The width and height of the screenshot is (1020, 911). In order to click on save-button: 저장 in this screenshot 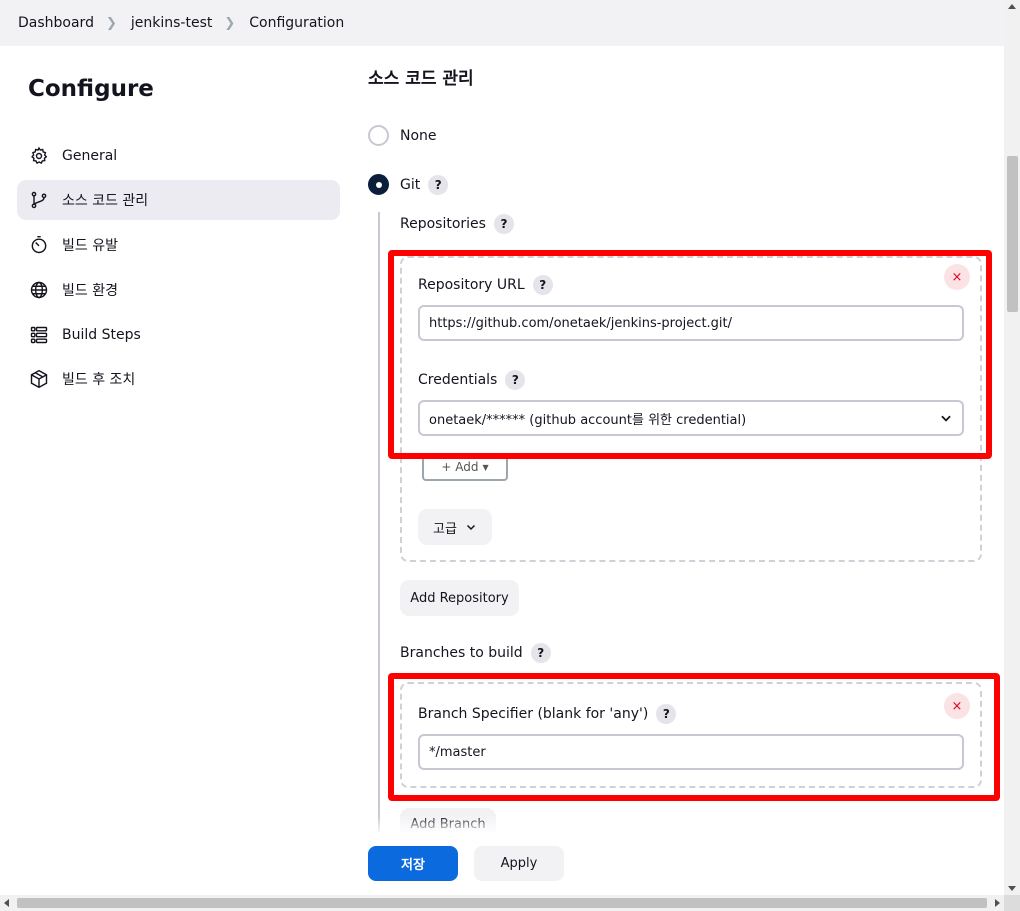, I will do `click(413, 863)`.